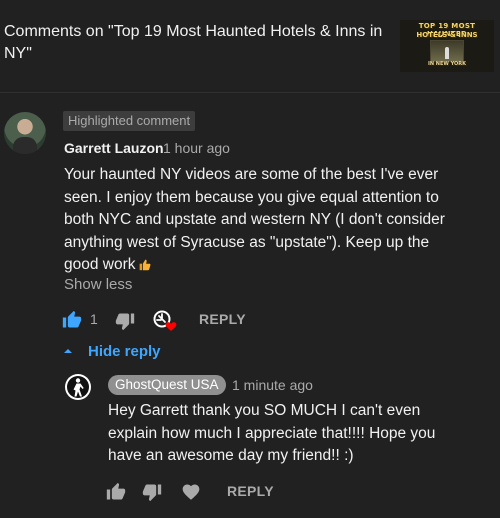 This screenshot has height=518, width=500. Describe the element at coordinates (25, 145) in the screenshot. I see `avatar-figure` at that location.